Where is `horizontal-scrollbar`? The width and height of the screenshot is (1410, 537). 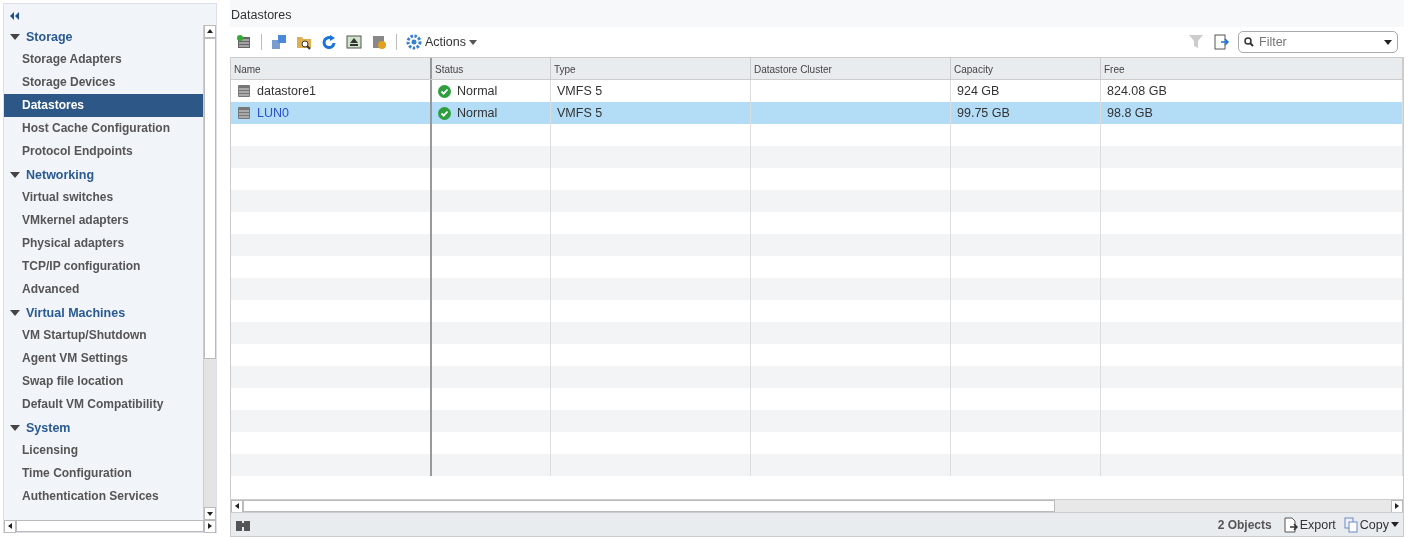
horizontal-scrollbar is located at coordinates (817, 505).